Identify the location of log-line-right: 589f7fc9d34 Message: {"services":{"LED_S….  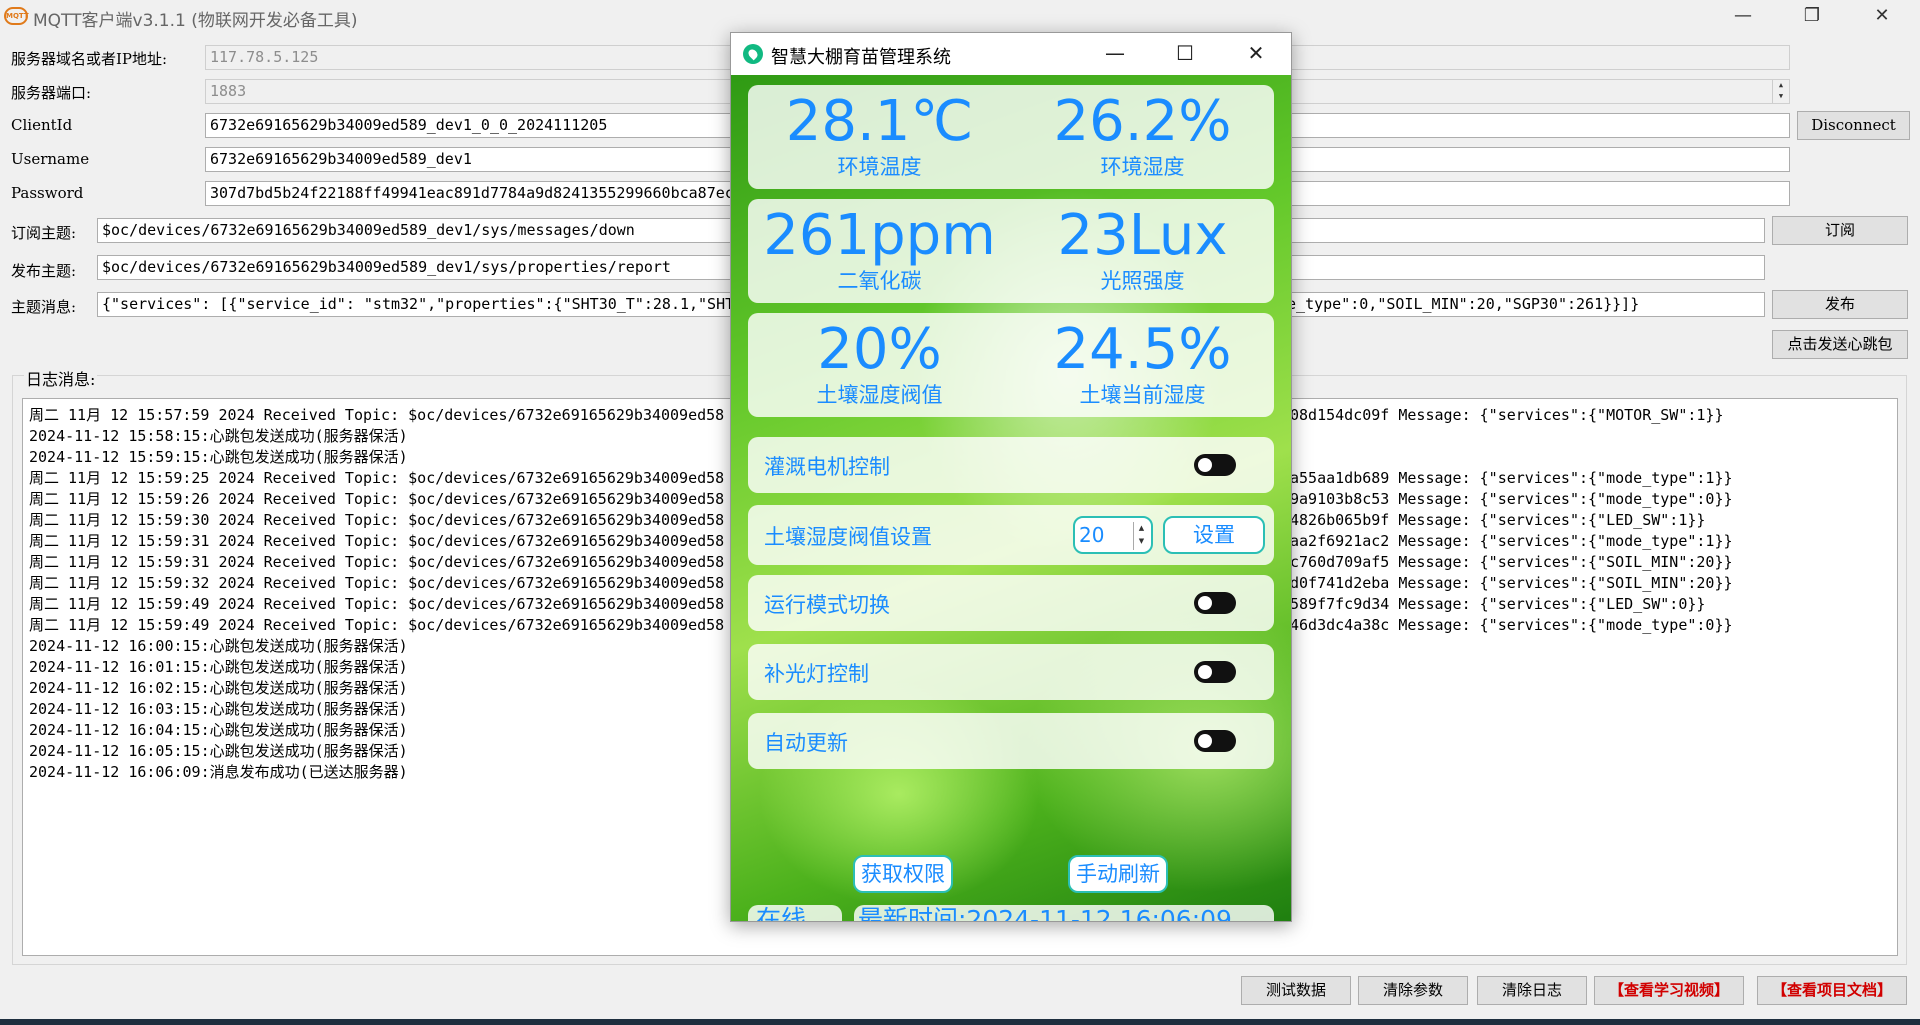
(1498, 604).